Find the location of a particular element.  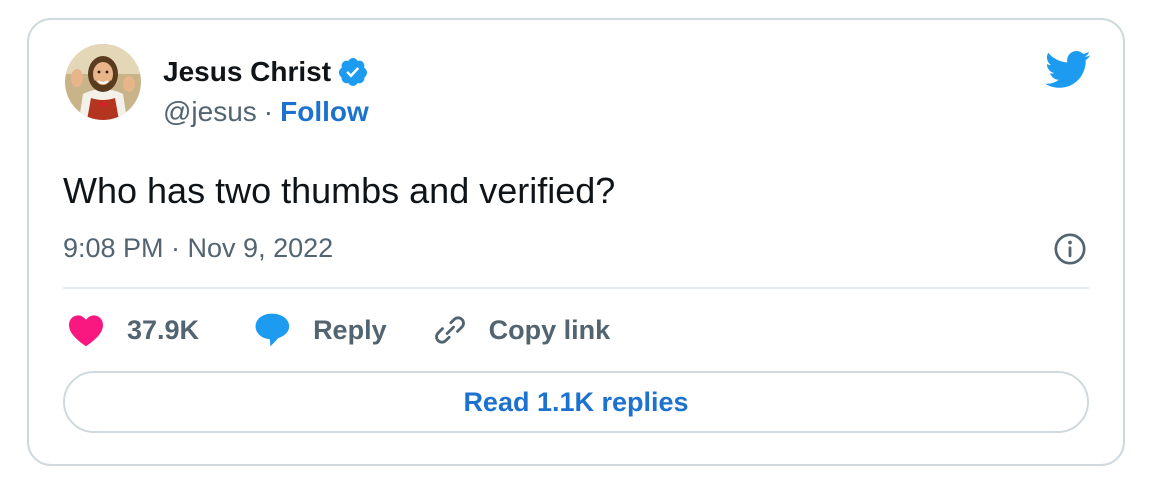

info-icon is located at coordinates (1070, 249).